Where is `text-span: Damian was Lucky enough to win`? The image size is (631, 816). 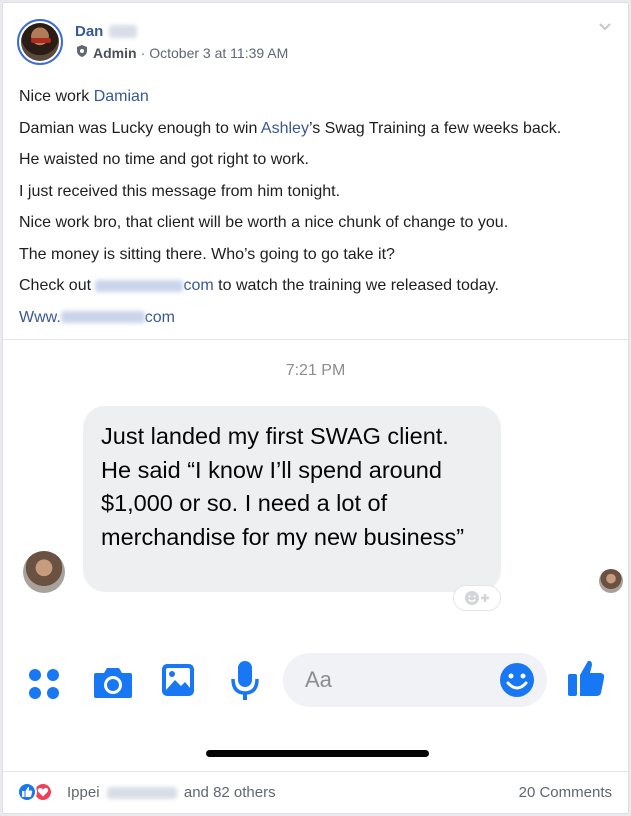
text-span: Damian was Lucky enough to win is located at coordinates (140, 128).